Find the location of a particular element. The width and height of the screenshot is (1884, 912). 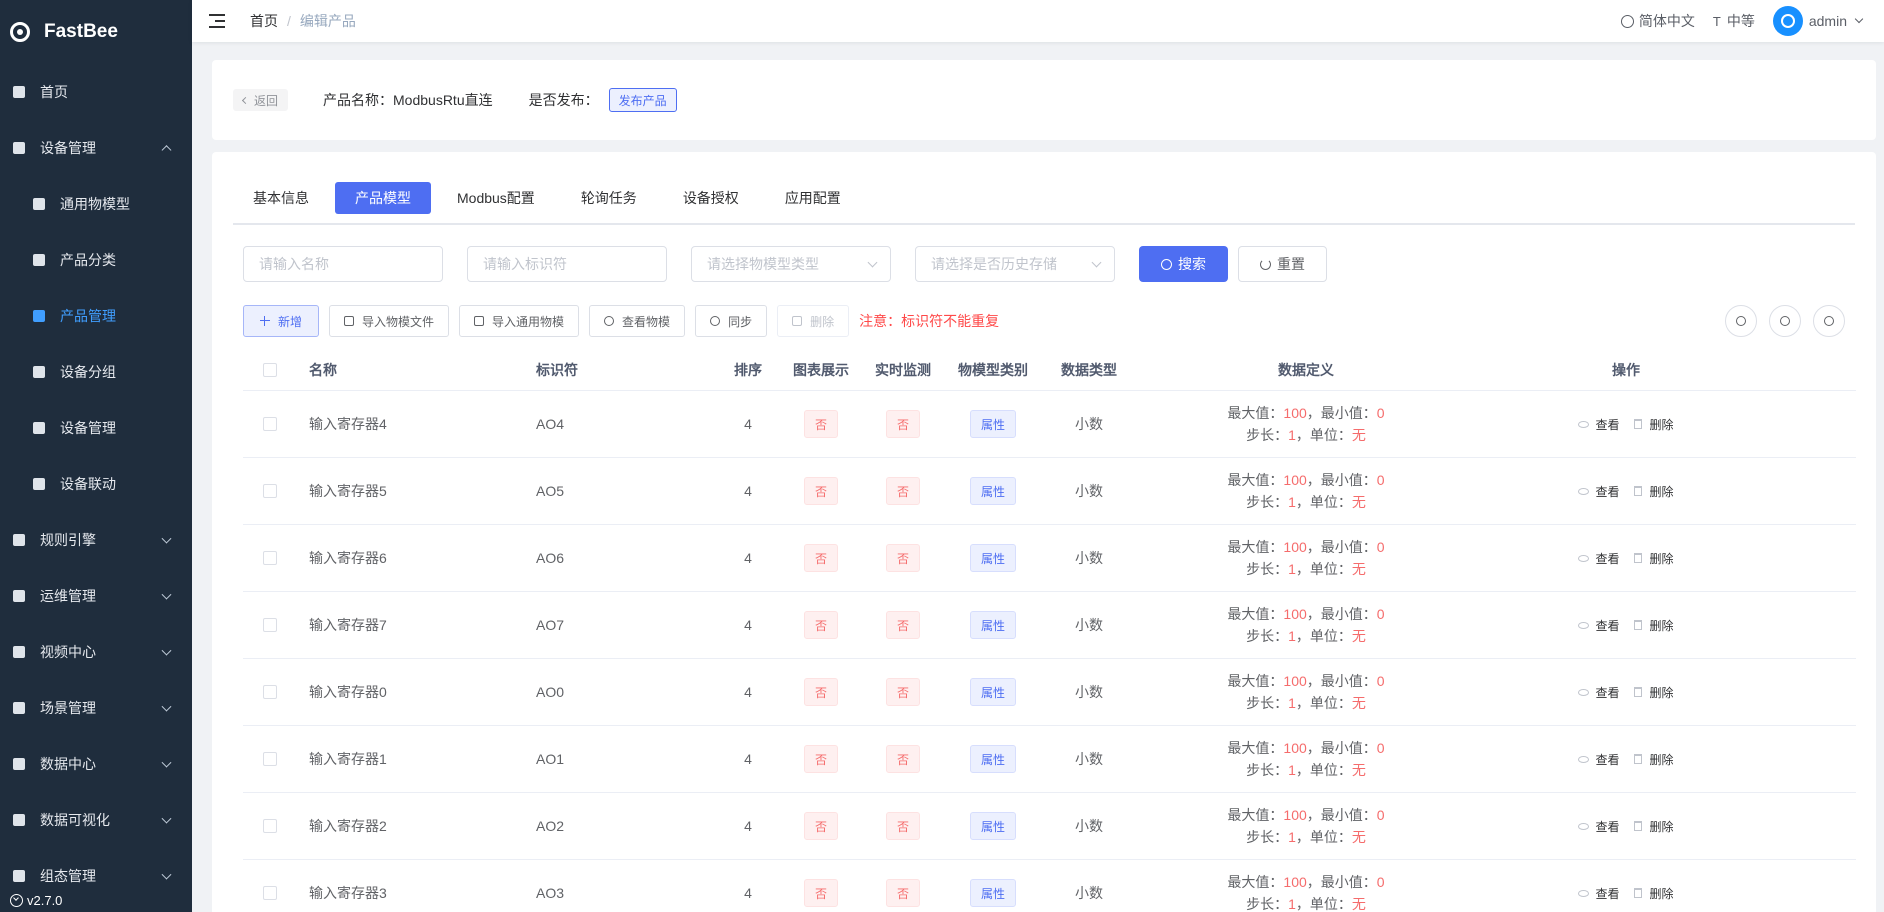

tab-product-model: 产品模型 is located at coordinates (383, 198).